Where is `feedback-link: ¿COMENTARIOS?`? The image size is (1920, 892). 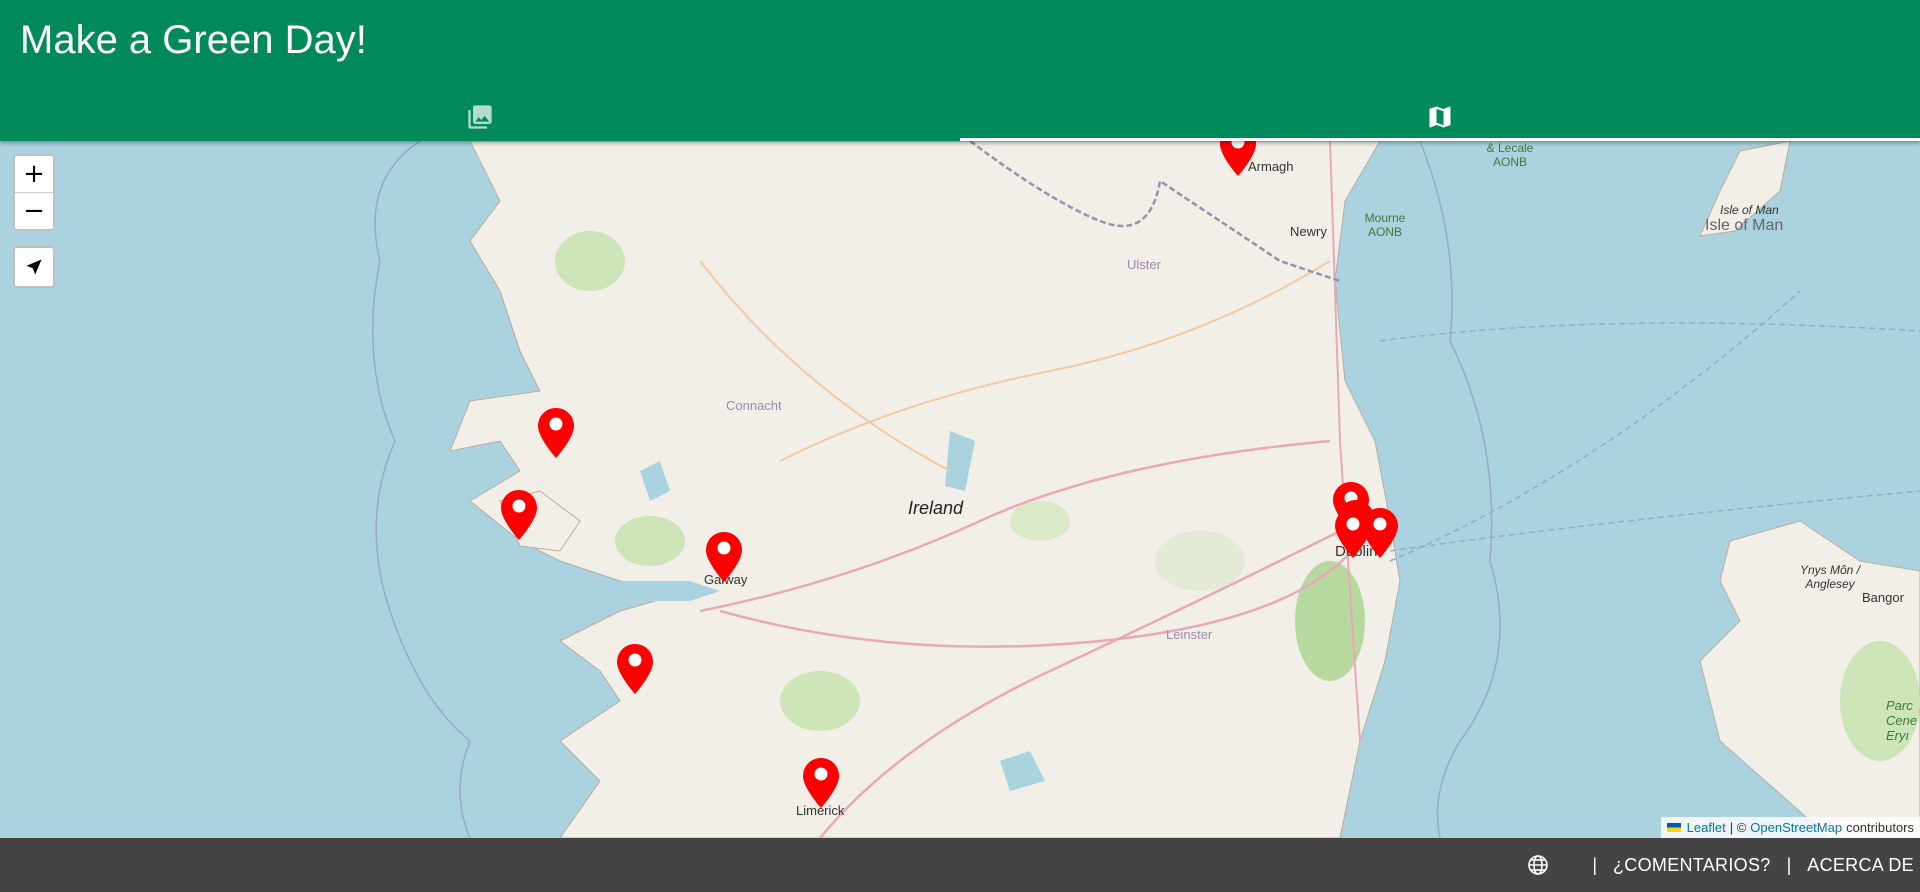 feedback-link: ¿COMENTARIOS? is located at coordinates (1692, 865).